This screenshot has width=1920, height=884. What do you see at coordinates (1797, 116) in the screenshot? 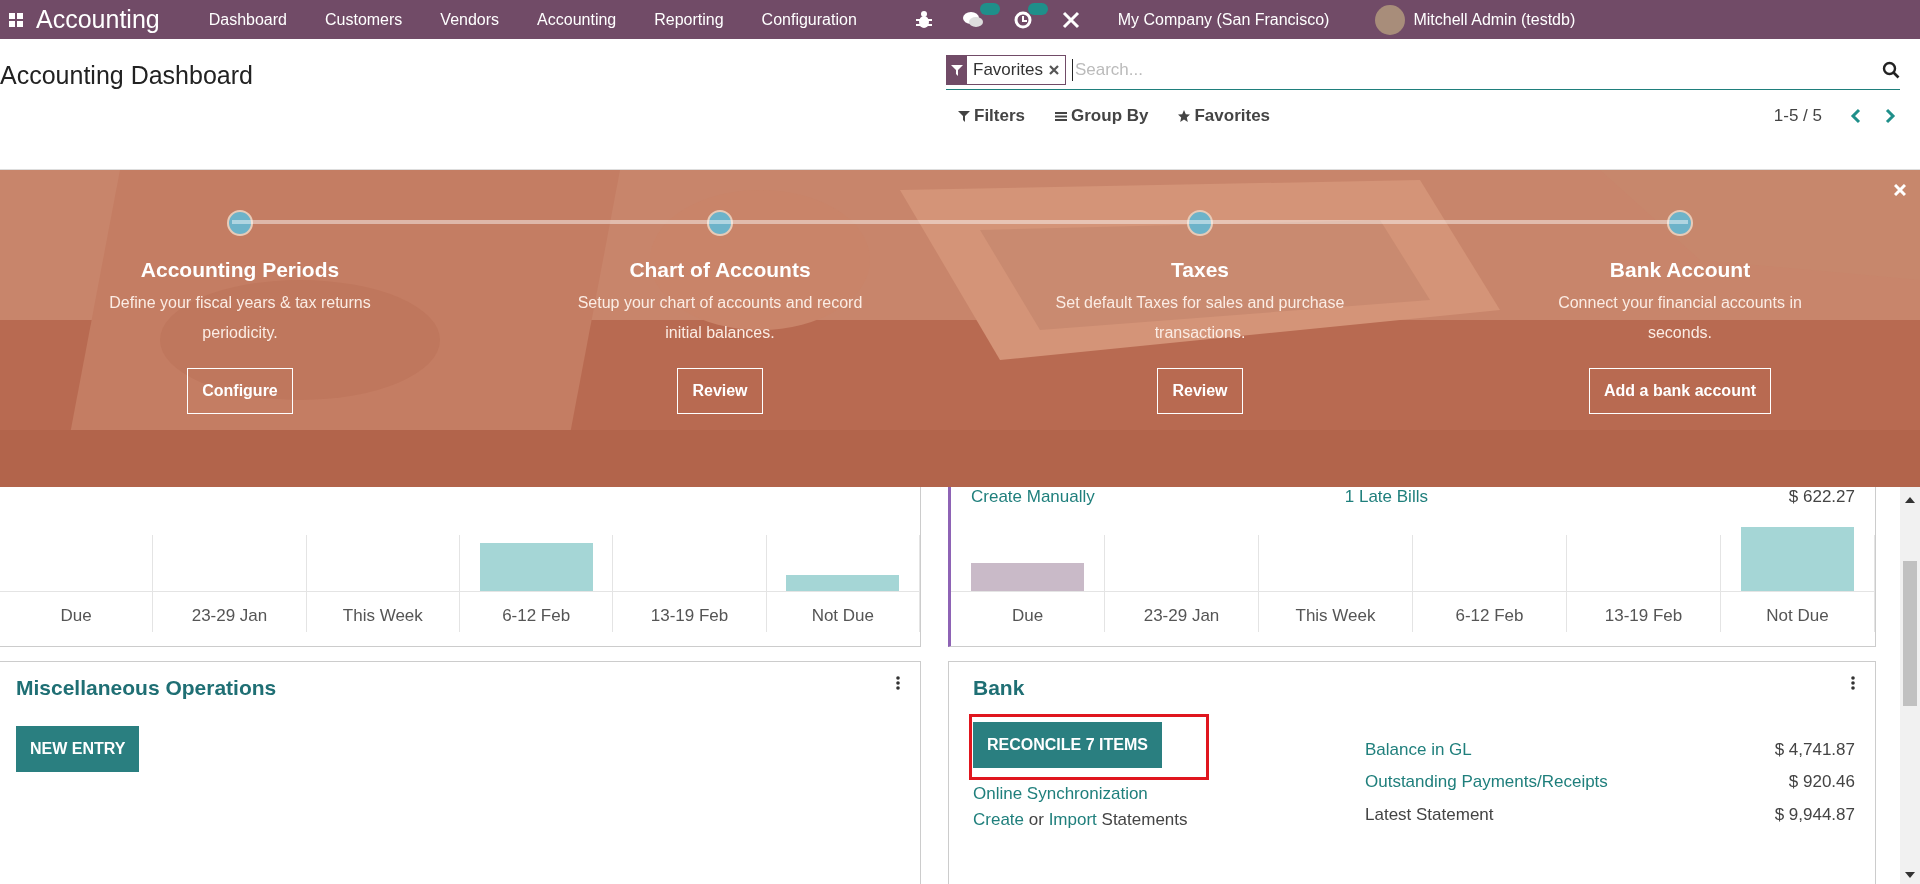
I see `pager-value: 1-5 / 5` at bounding box center [1797, 116].